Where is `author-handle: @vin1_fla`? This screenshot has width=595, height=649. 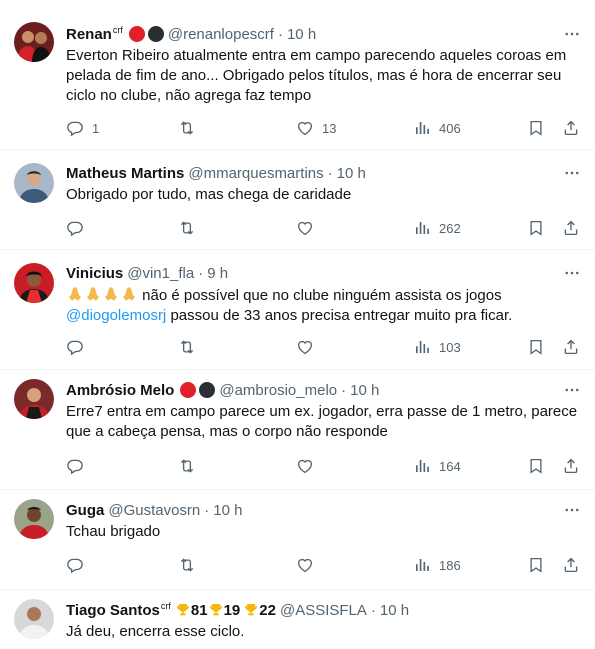
author-handle: @vin1_fla is located at coordinates (160, 273).